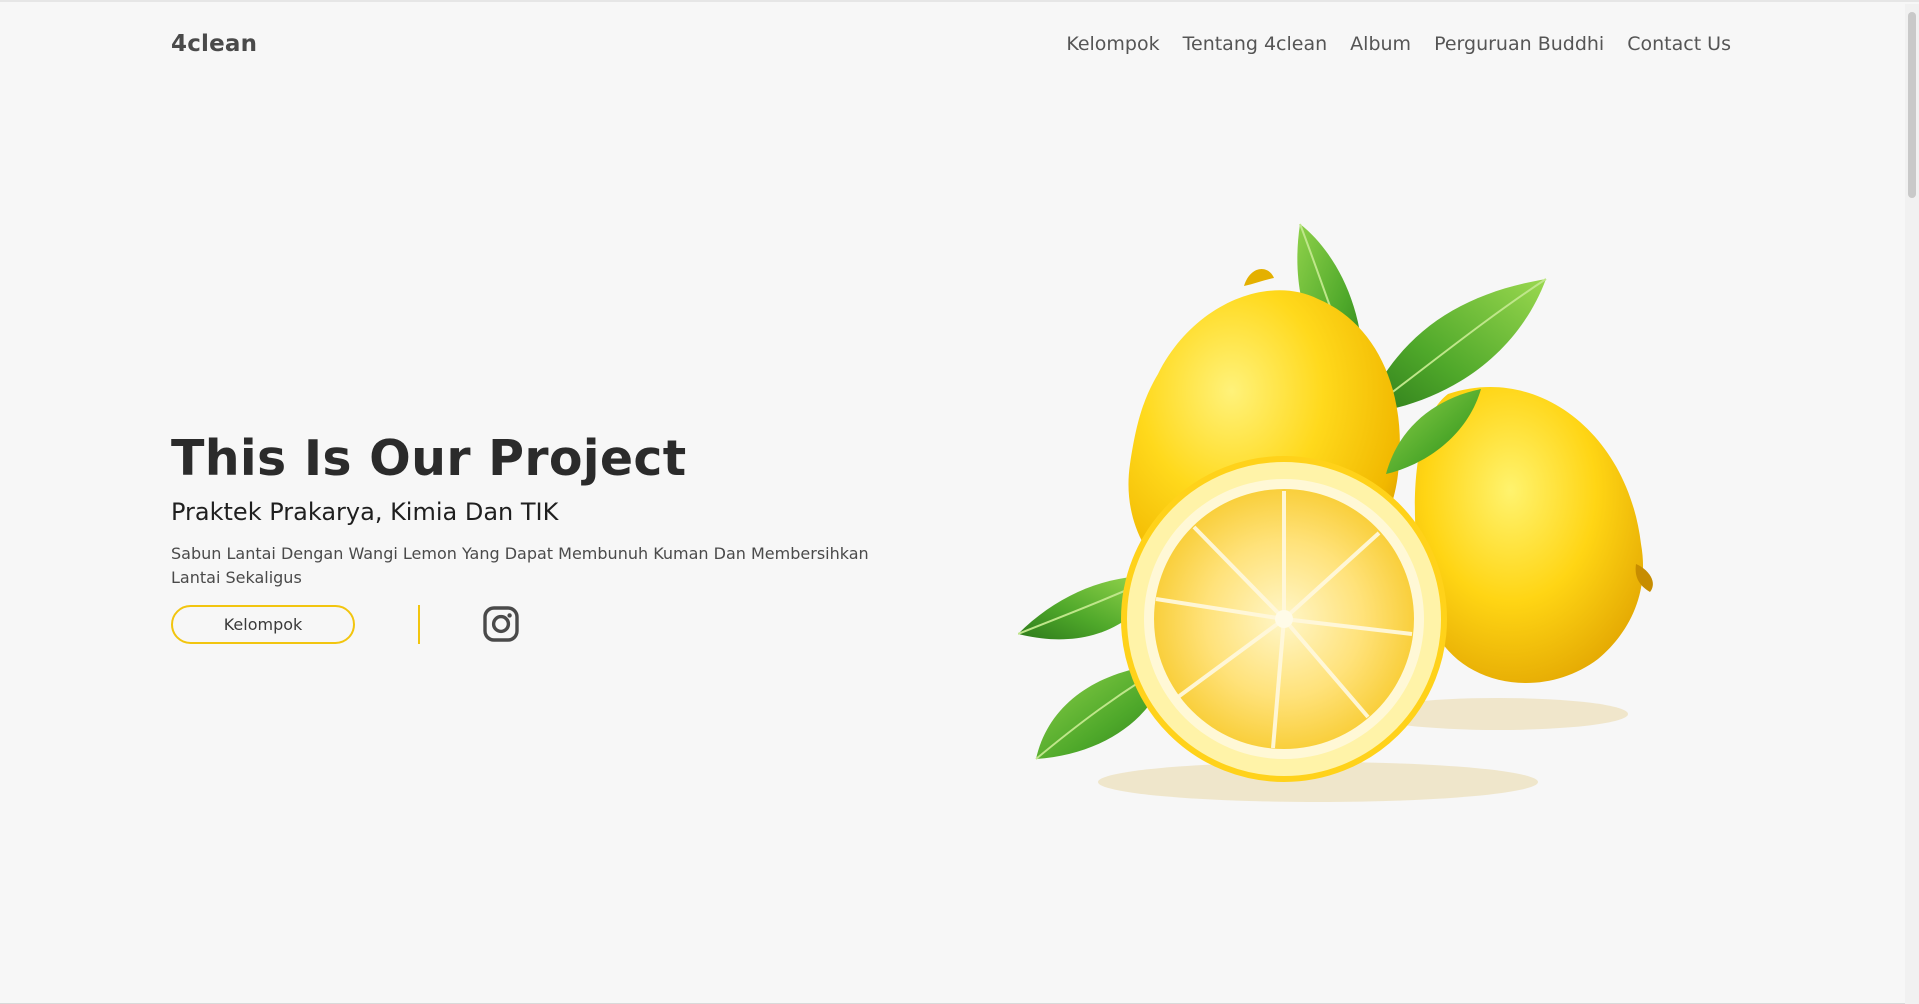  Describe the element at coordinates (1679, 44) in the screenshot. I see `nav-link-contact-us: Contact Us` at that location.